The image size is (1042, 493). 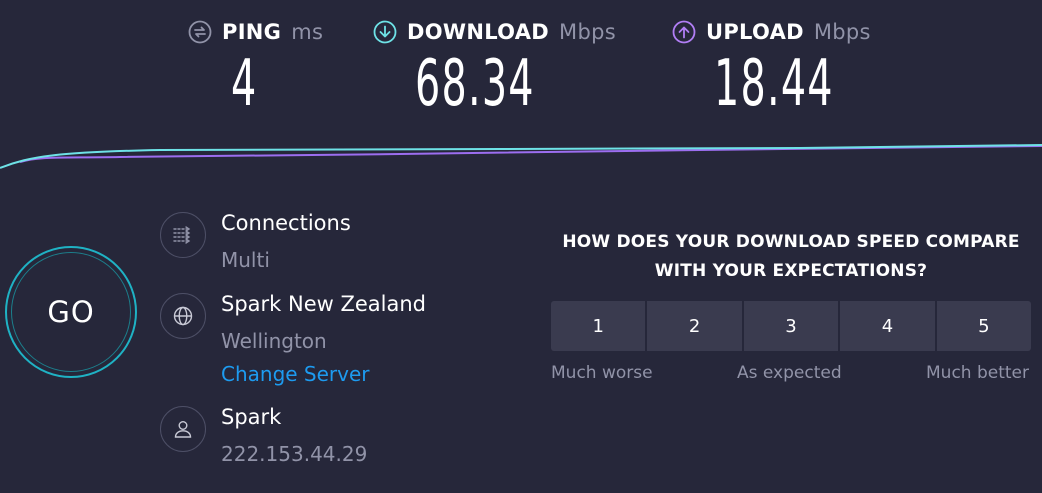 I want to click on upload-metric: UPLOAD Mbps 18.44, so click(x=789, y=70).